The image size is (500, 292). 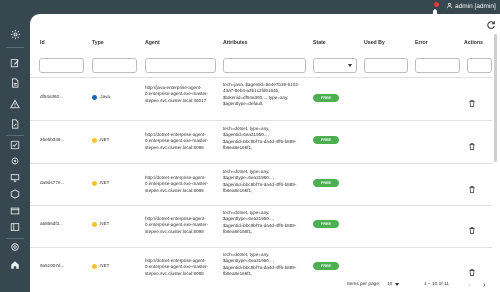 I want to click on settings-cog-icon, so click(x=15, y=161).